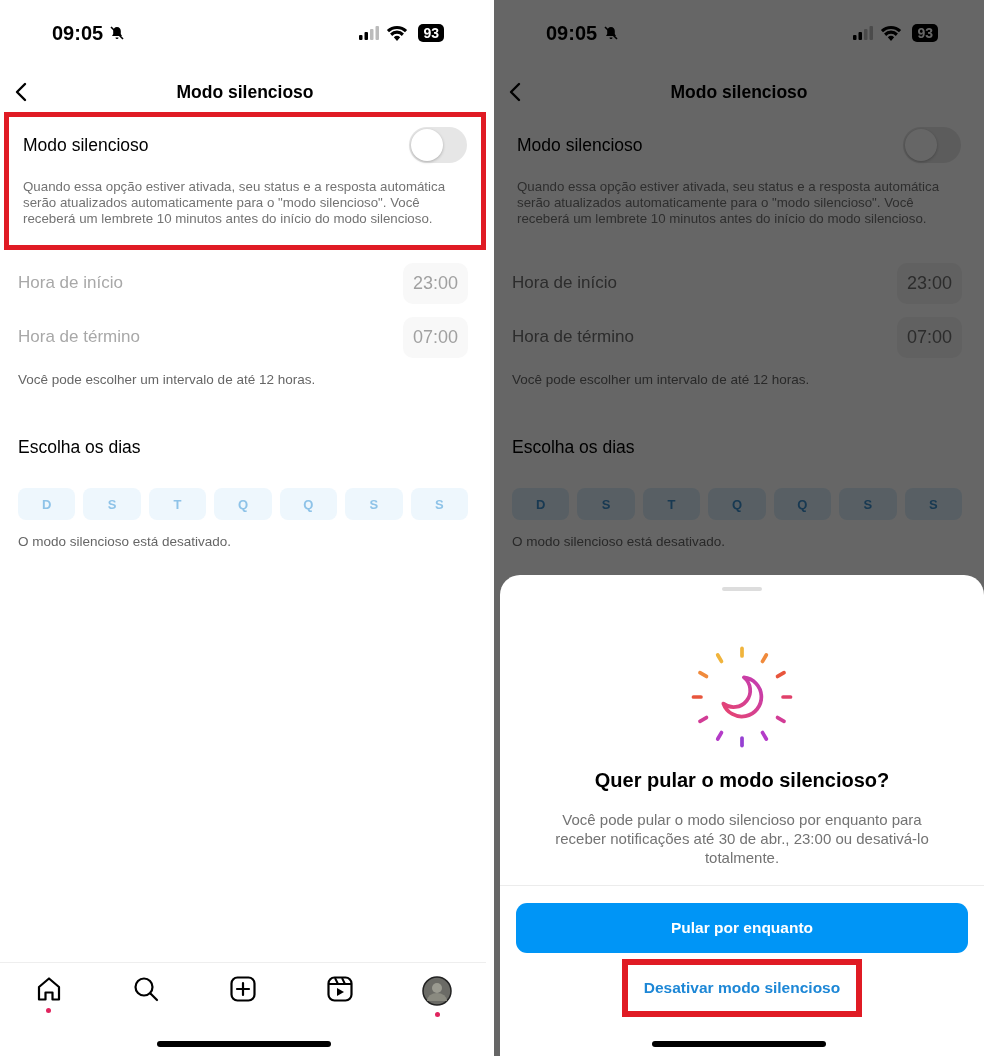 The image size is (984, 1056). I want to click on sheet-message: Você pode pular o modo silencioso por enquanto para receber notificações até 30 de abr., 23:00 ou desativá-lo totalmente., so click(742, 838).